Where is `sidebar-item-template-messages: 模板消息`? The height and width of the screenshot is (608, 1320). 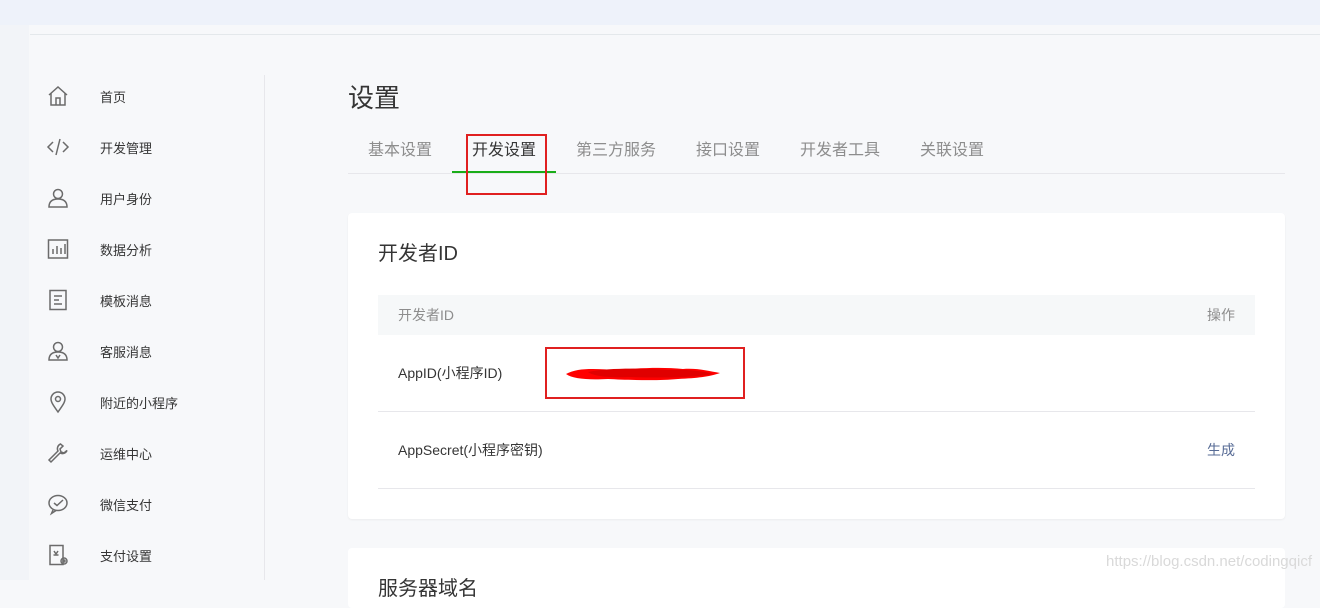
sidebar-item-template-messages: 模板消息 is located at coordinates (147, 300).